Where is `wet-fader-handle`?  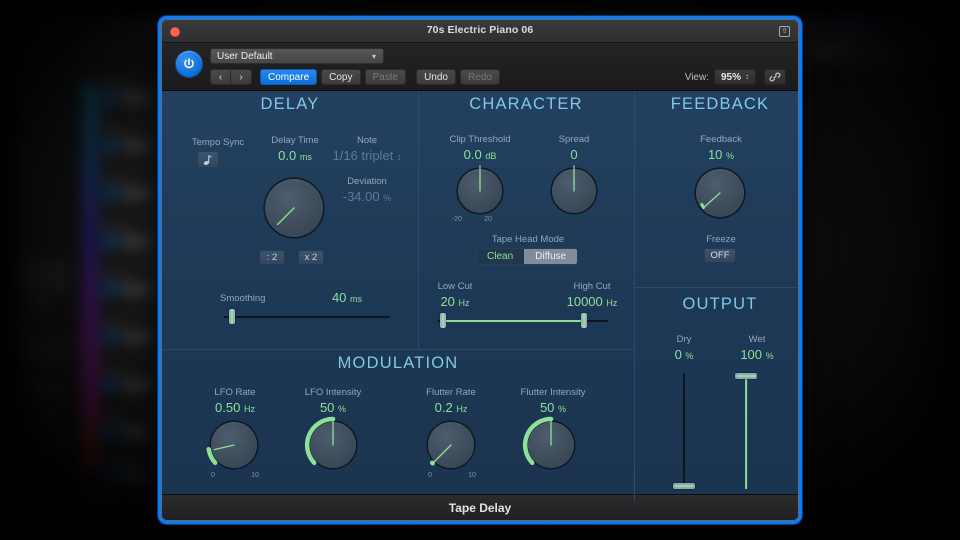
wet-fader-handle is located at coordinates (746, 376).